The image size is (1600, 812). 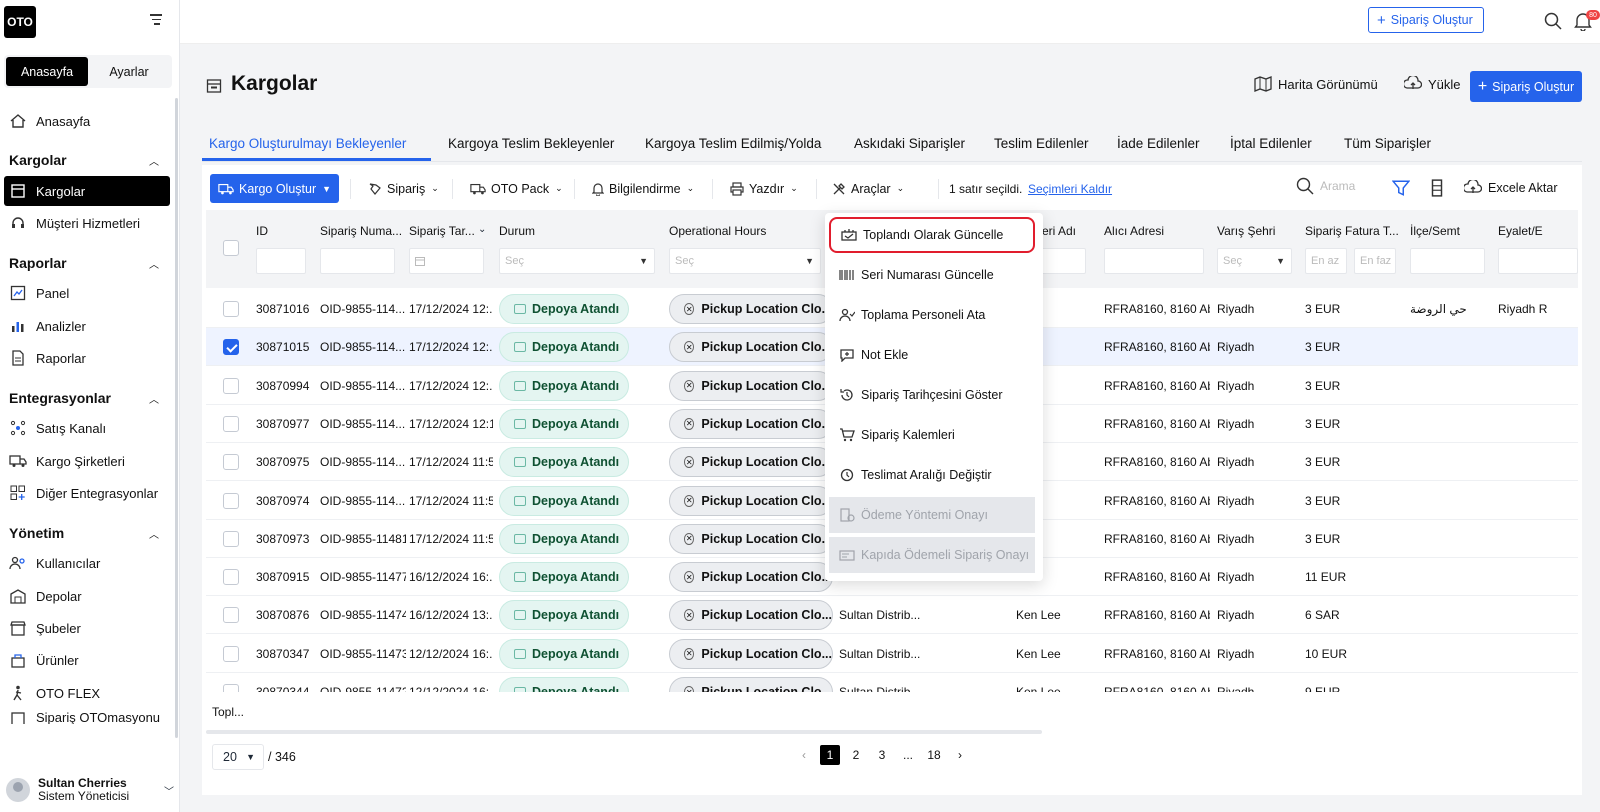 I want to click on sidebar-item-kargolar: Kargolar, so click(x=87, y=191).